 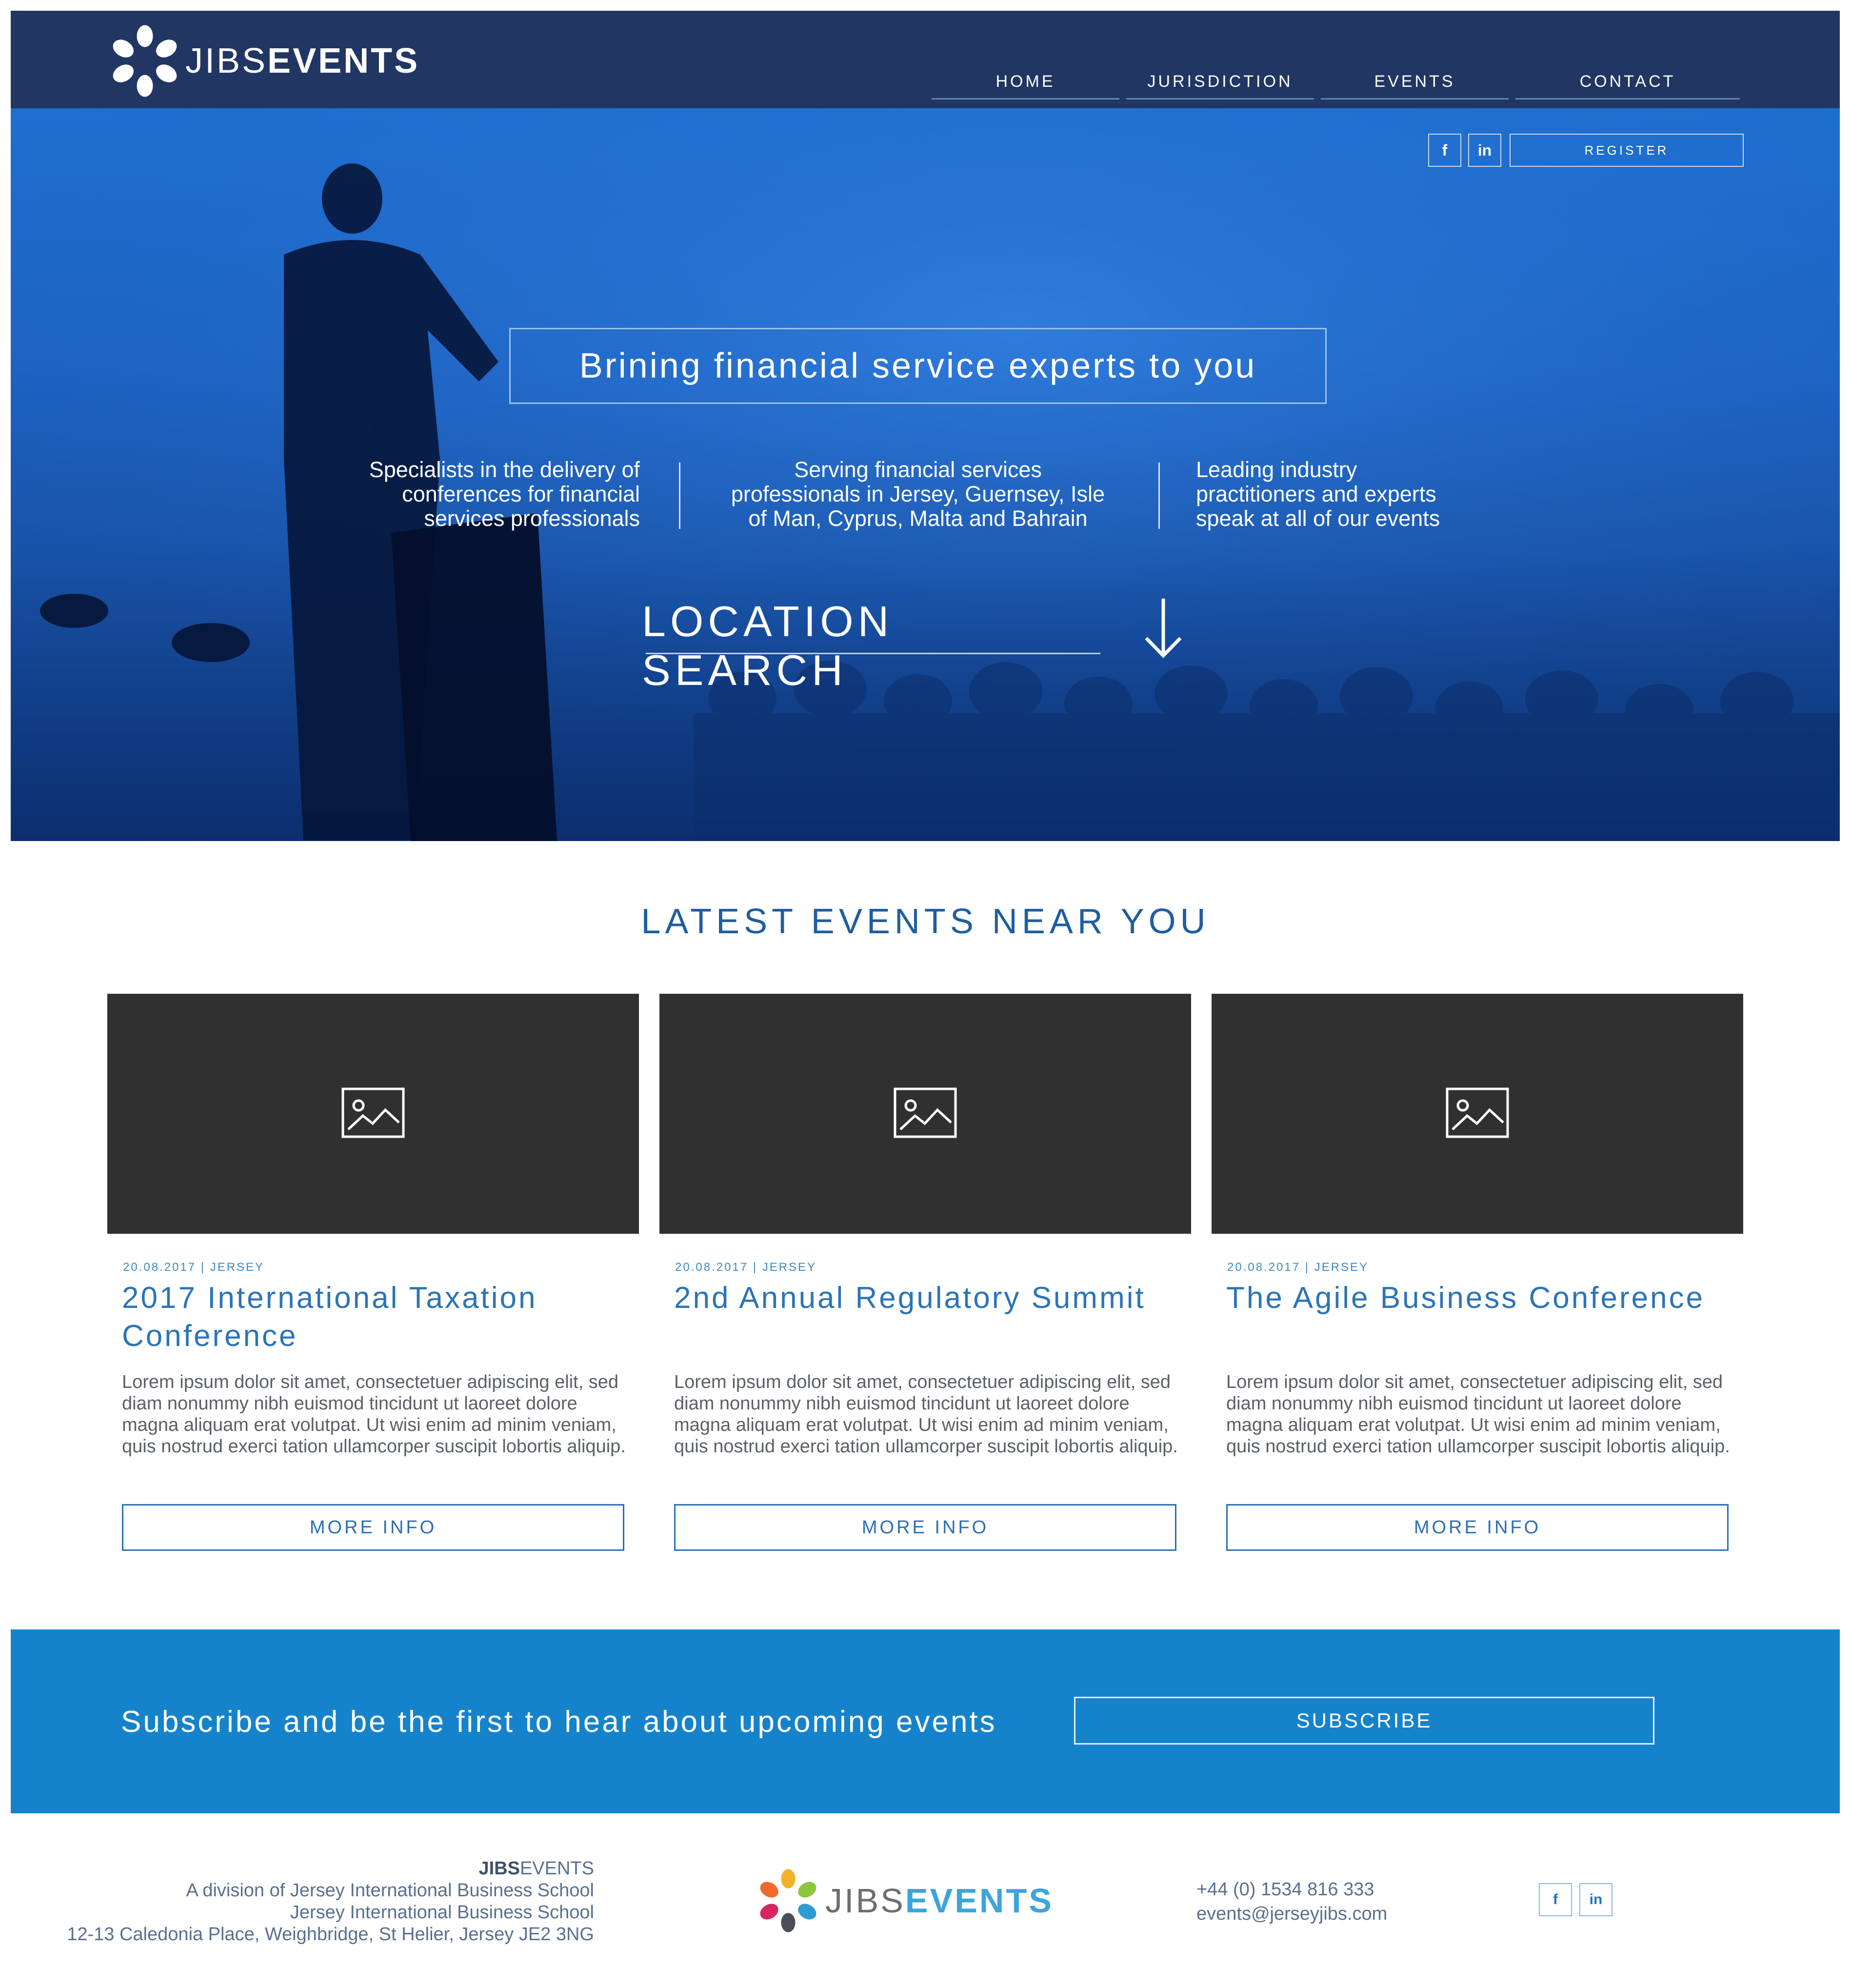 What do you see at coordinates (1316, 494) in the screenshot?
I see `hero-feature-3-line: practitioners and experts` at bounding box center [1316, 494].